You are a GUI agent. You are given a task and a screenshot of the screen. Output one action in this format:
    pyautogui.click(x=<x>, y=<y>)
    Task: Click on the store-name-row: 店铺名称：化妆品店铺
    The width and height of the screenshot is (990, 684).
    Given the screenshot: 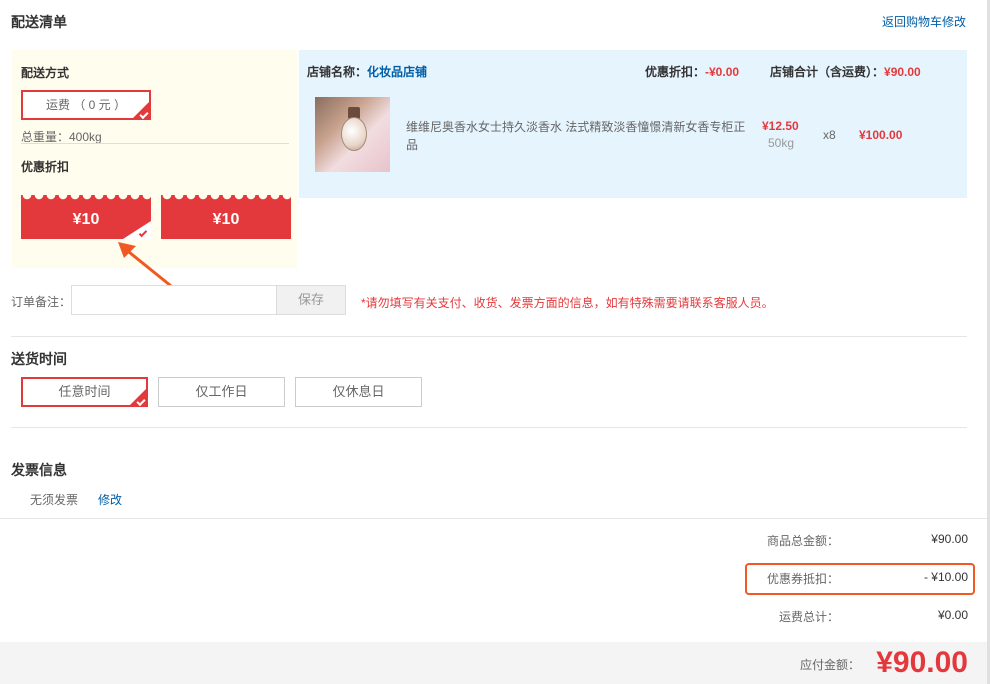 What is the action you would take?
    pyautogui.click(x=367, y=71)
    